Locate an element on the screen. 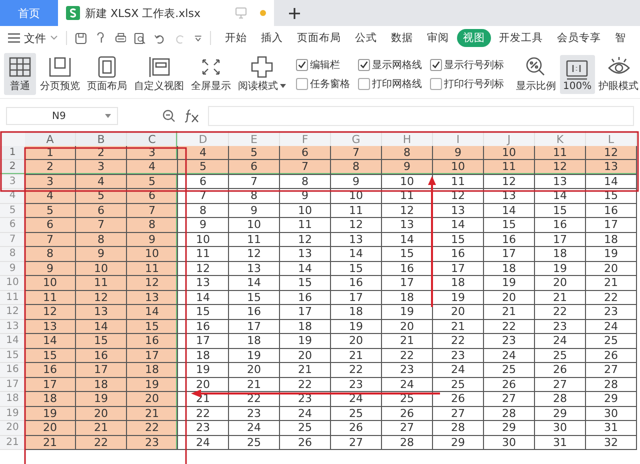 The width and height of the screenshot is (640, 464). ribbon-tab: 公式 is located at coordinates (365, 38).